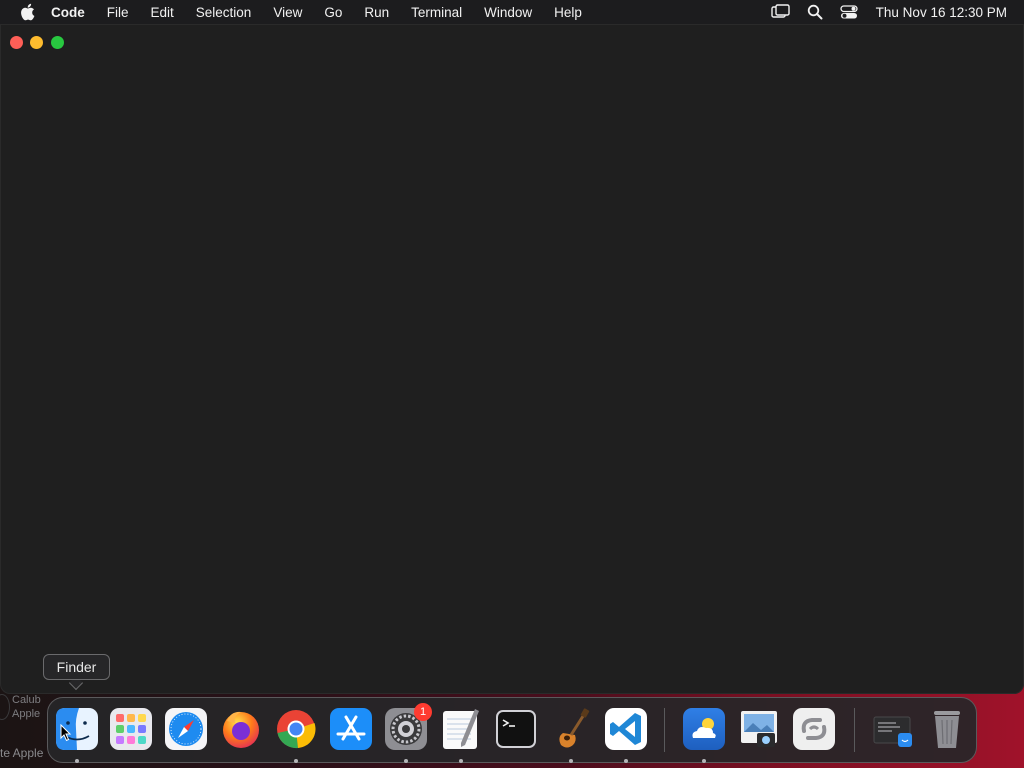  What do you see at coordinates (408, 727) in the screenshot?
I see `dock-item-system-settings: 1` at bounding box center [408, 727].